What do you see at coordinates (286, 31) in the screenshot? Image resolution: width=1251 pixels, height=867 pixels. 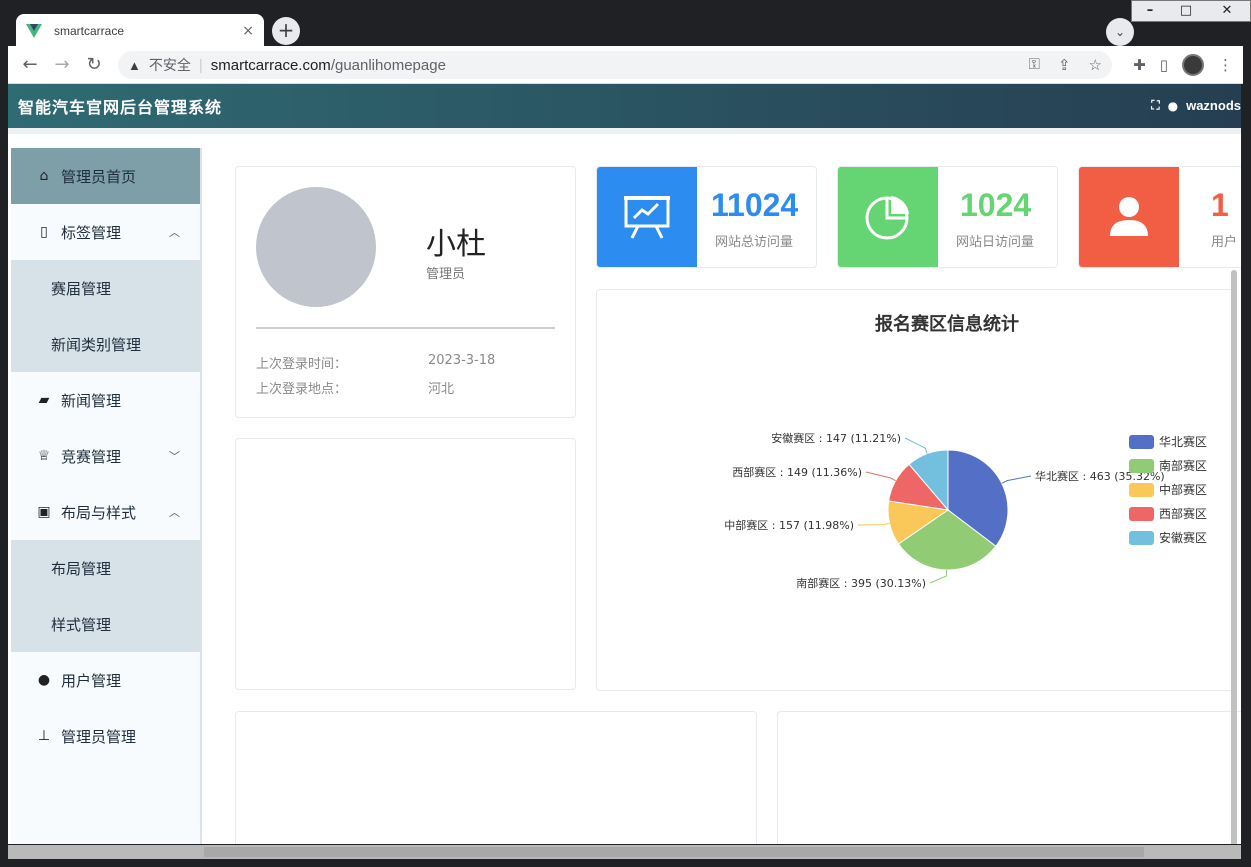 I see `new-tab-button: +` at bounding box center [286, 31].